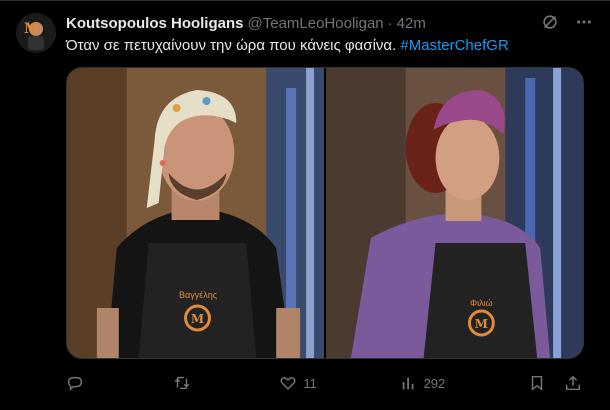  What do you see at coordinates (310, 383) in the screenshot?
I see `like-count: 11` at bounding box center [310, 383].